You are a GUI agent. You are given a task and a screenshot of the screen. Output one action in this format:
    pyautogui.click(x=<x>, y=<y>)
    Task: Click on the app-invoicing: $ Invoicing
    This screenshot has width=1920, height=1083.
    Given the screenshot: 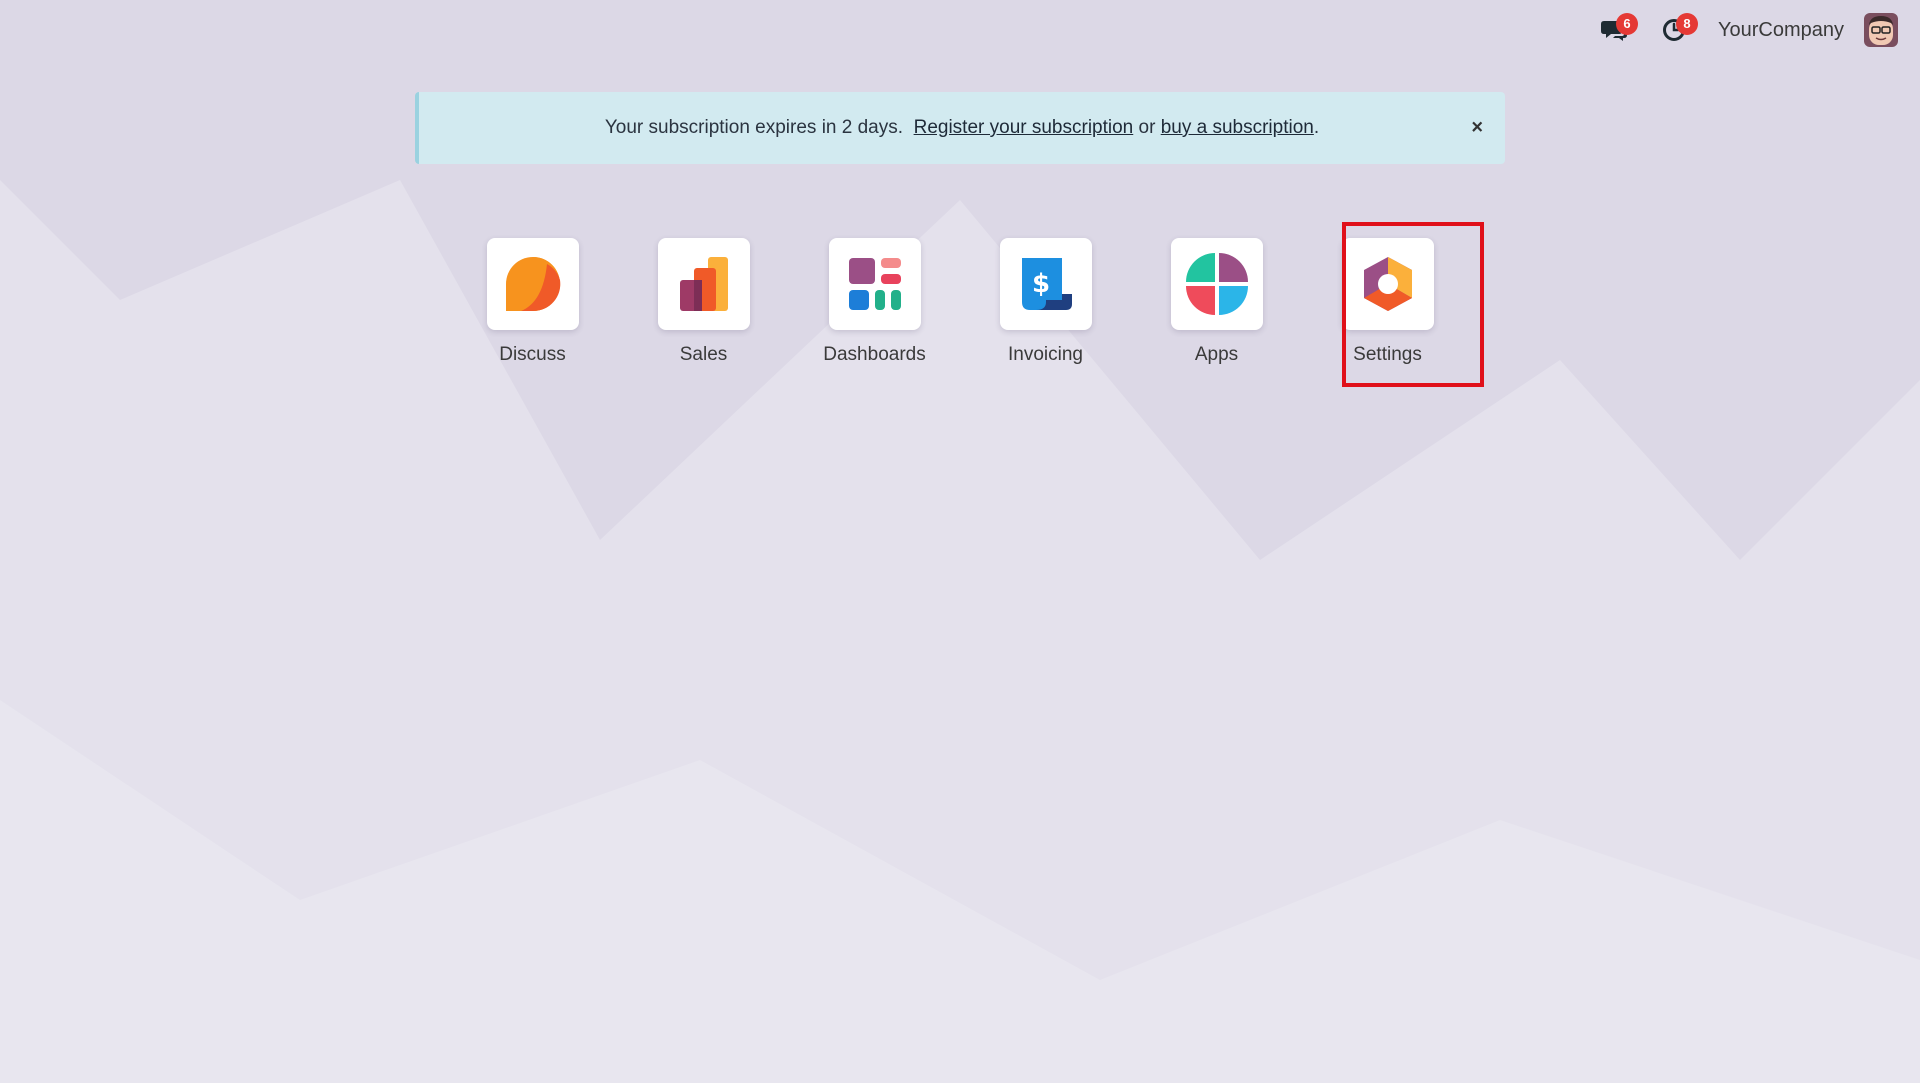 What is the action you would take?
    pyautogui.click(x=1045, y=302)
    